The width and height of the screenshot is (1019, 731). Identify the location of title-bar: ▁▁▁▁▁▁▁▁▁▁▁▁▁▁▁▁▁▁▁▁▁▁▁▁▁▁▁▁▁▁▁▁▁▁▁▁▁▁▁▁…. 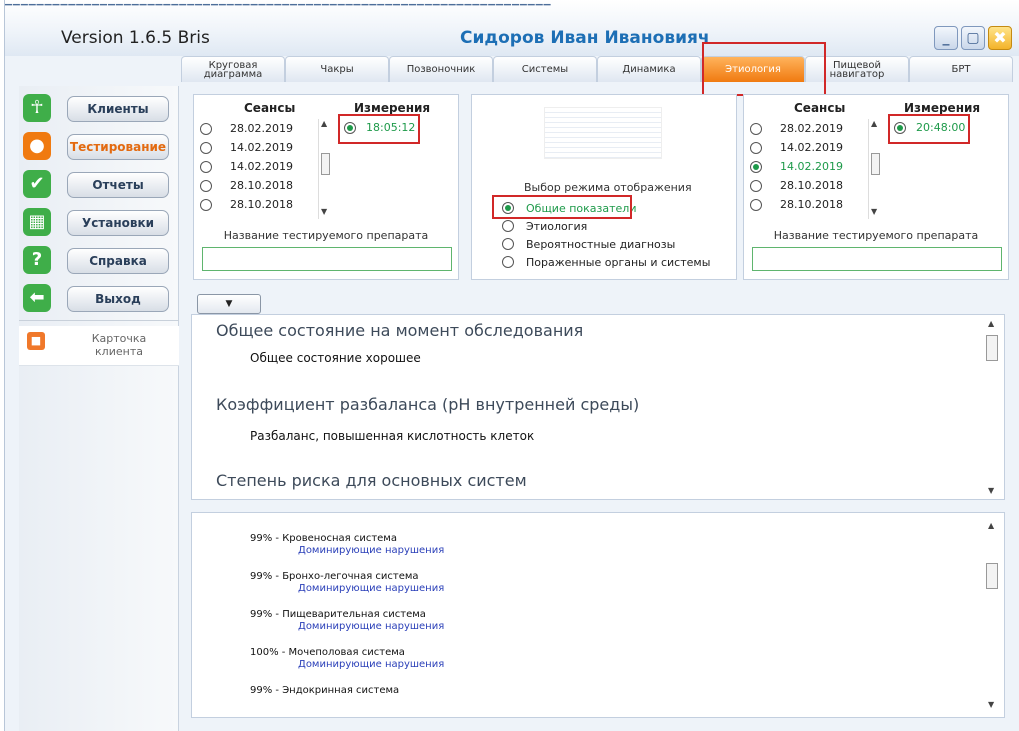
(512, 28).